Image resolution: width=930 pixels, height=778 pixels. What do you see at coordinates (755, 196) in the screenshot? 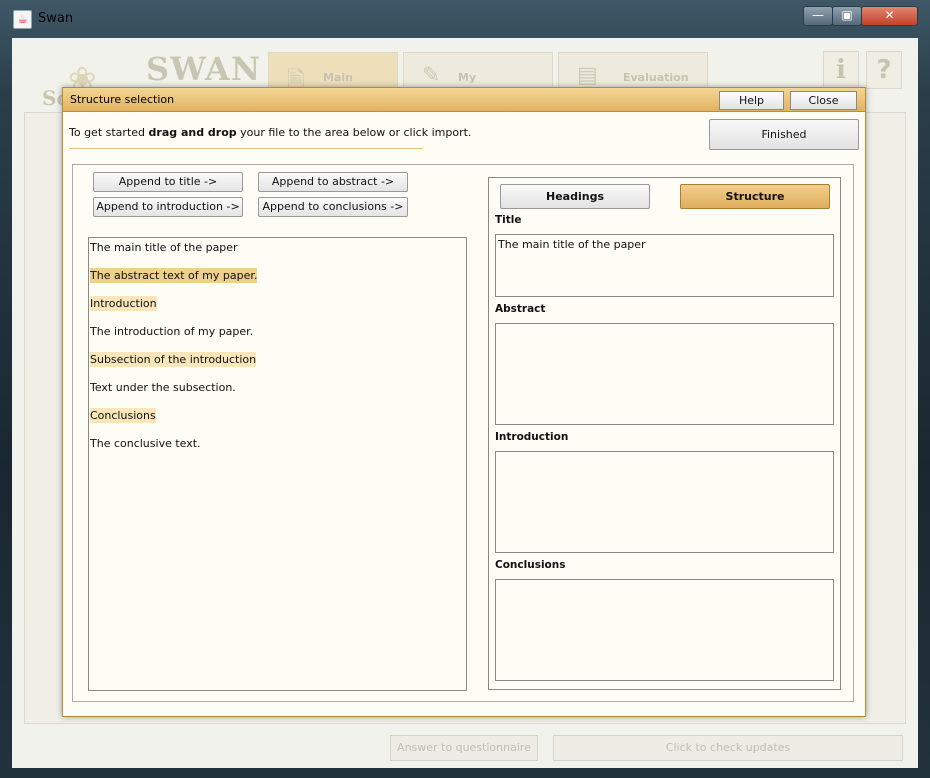
I see `structure-toggle-button: Structure` at bounding box center [755, 196].